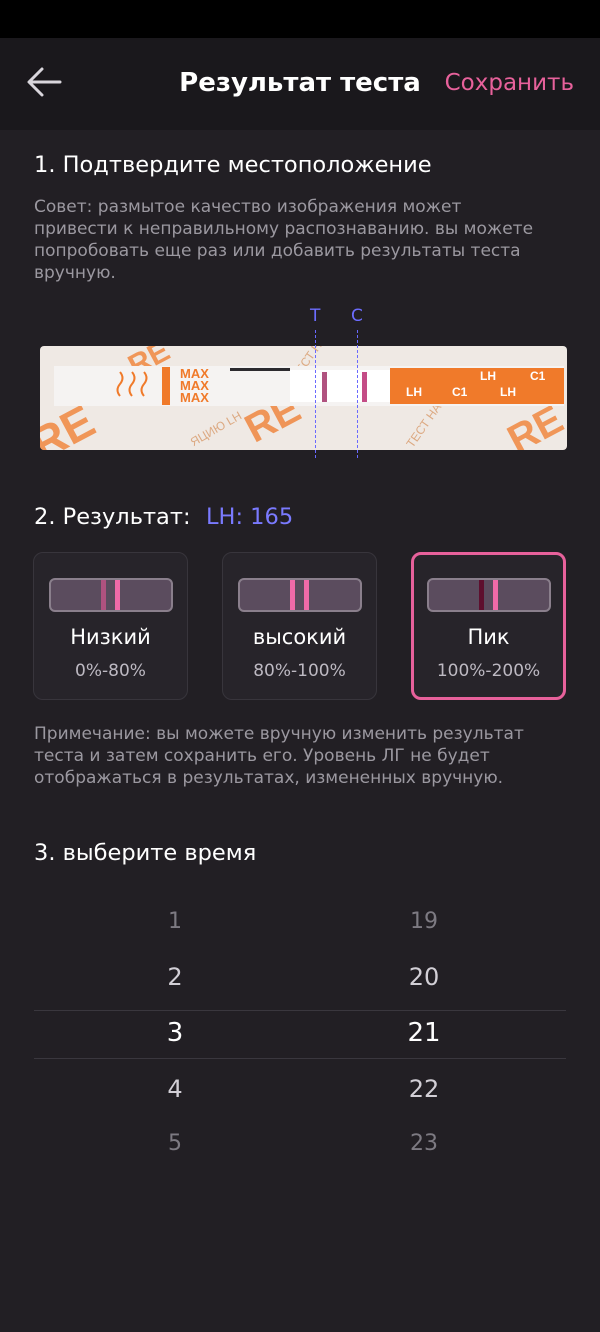 The width and height of the screenshot is (600, 1332). Describe the element at coordinates (424, 921) in the screenshot. I see `minute-item: 19` at that location.